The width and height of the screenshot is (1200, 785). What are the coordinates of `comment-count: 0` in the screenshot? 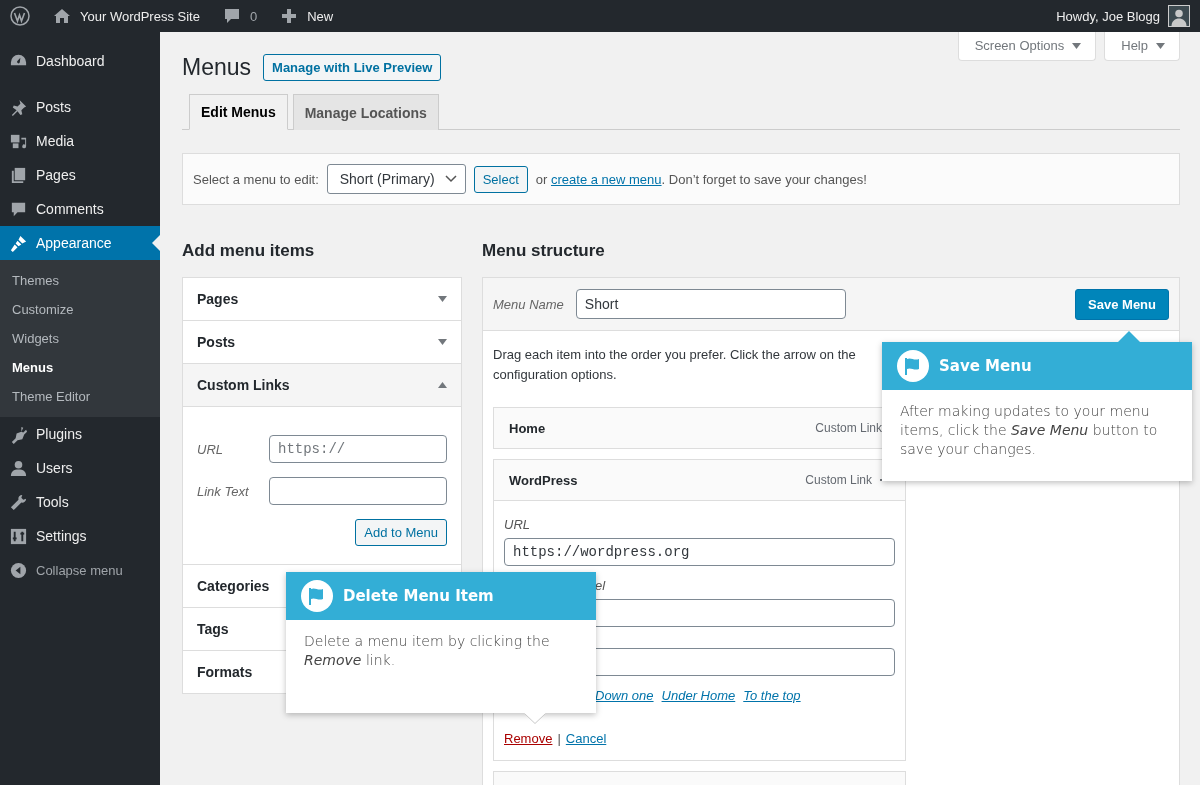 It's located at (253, 16).